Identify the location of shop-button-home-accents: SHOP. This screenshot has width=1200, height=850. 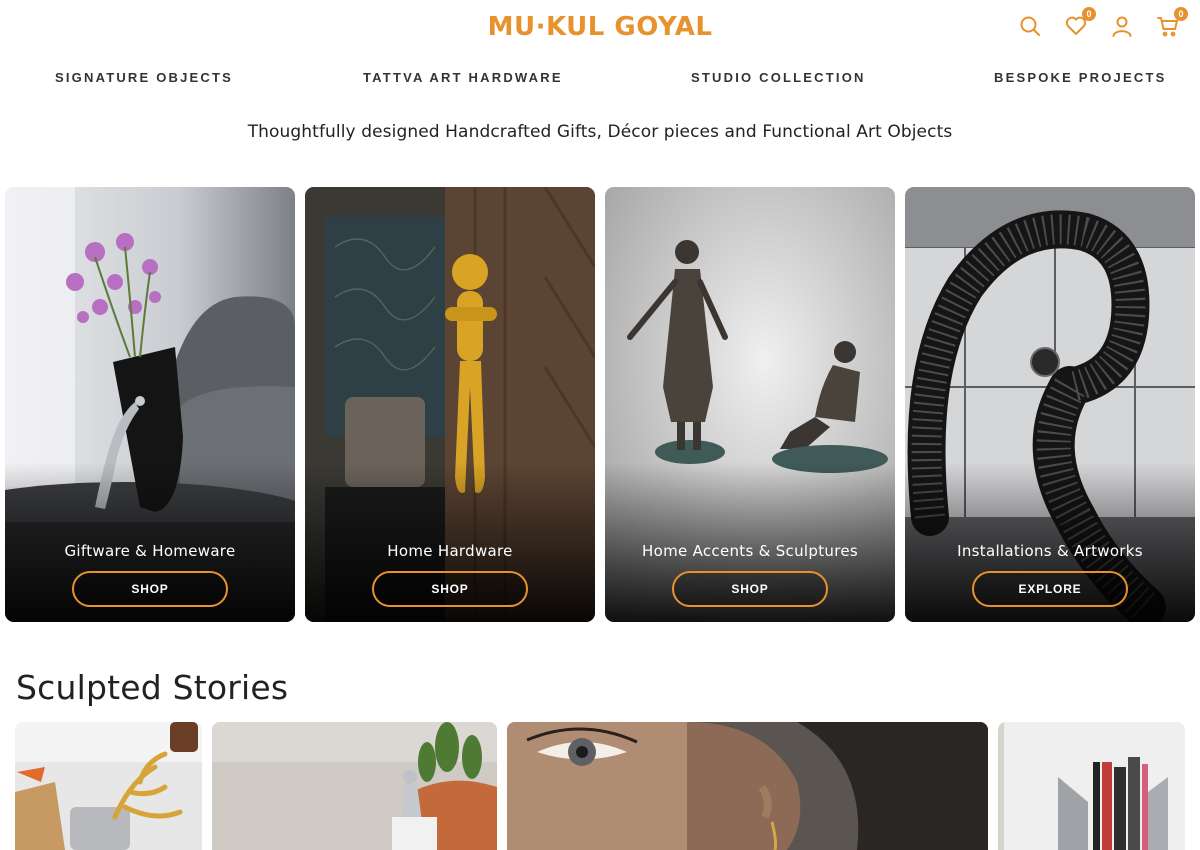
(750, 589).